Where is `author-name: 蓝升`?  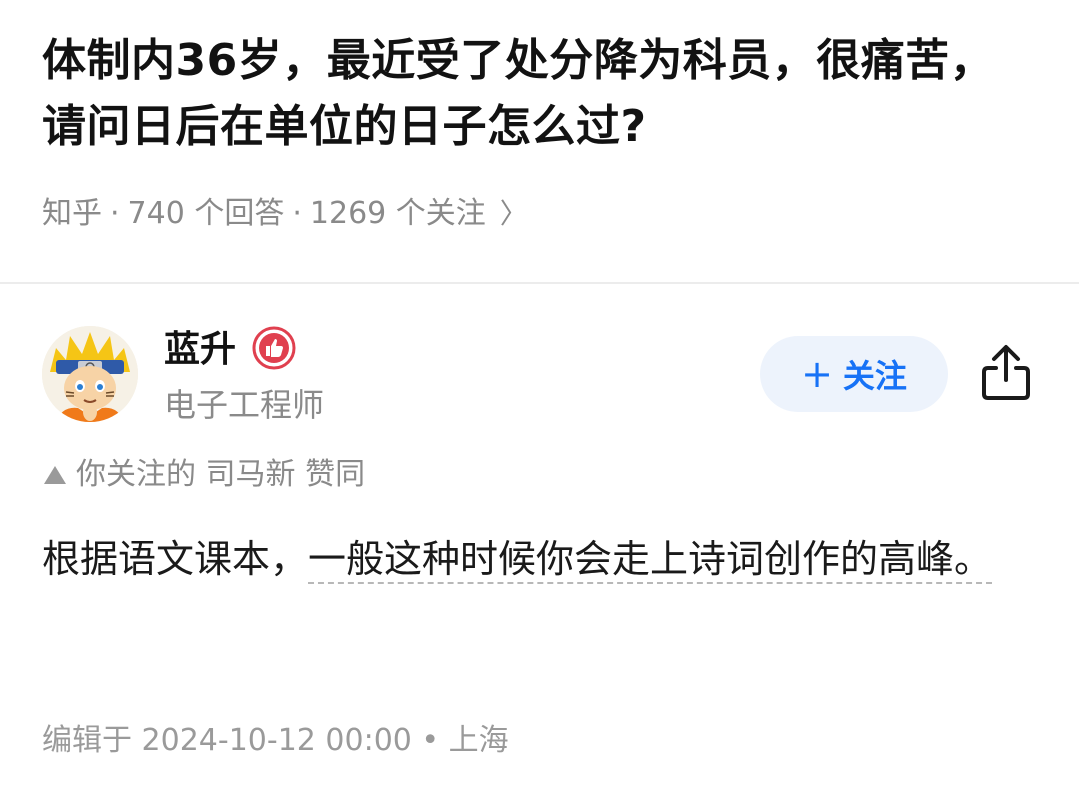
author-name: 蓝升 is located at coordinates (200, 350).